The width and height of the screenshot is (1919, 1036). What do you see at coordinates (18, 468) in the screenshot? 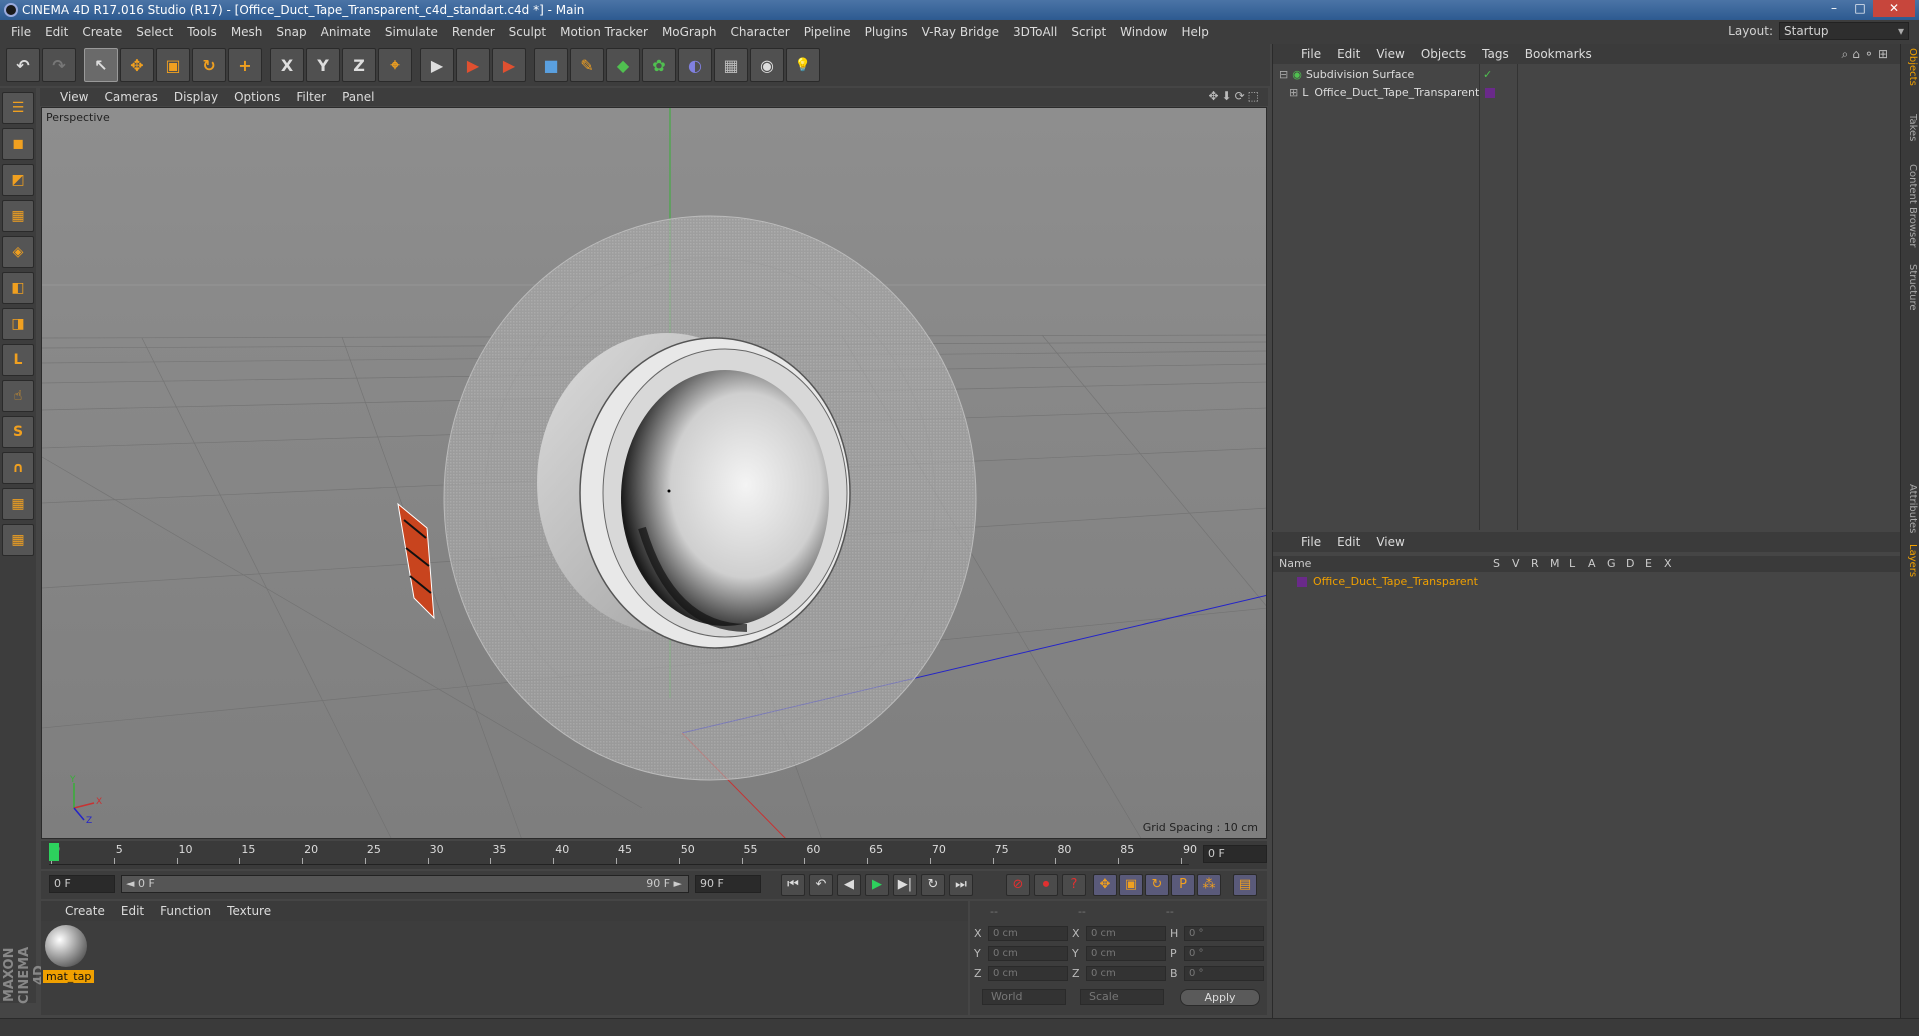
I see `left-tool-10-icon: ∩` at bounding box center [18, 468].